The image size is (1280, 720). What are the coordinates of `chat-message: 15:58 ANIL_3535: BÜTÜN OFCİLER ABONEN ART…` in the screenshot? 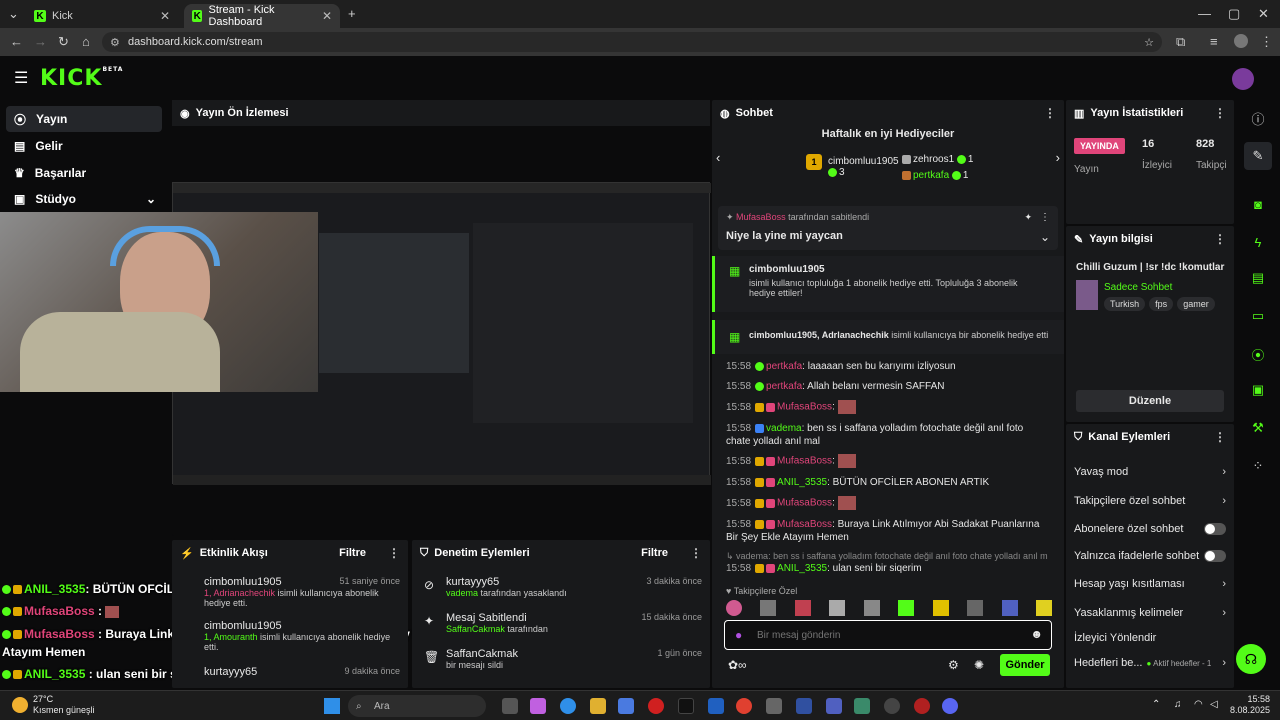 It's located at (887, 482).